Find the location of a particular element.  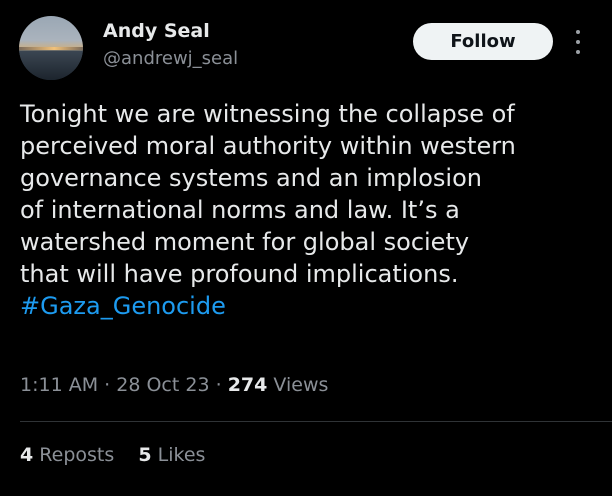

likes-label: Likes is located at coordinates (181, 455).